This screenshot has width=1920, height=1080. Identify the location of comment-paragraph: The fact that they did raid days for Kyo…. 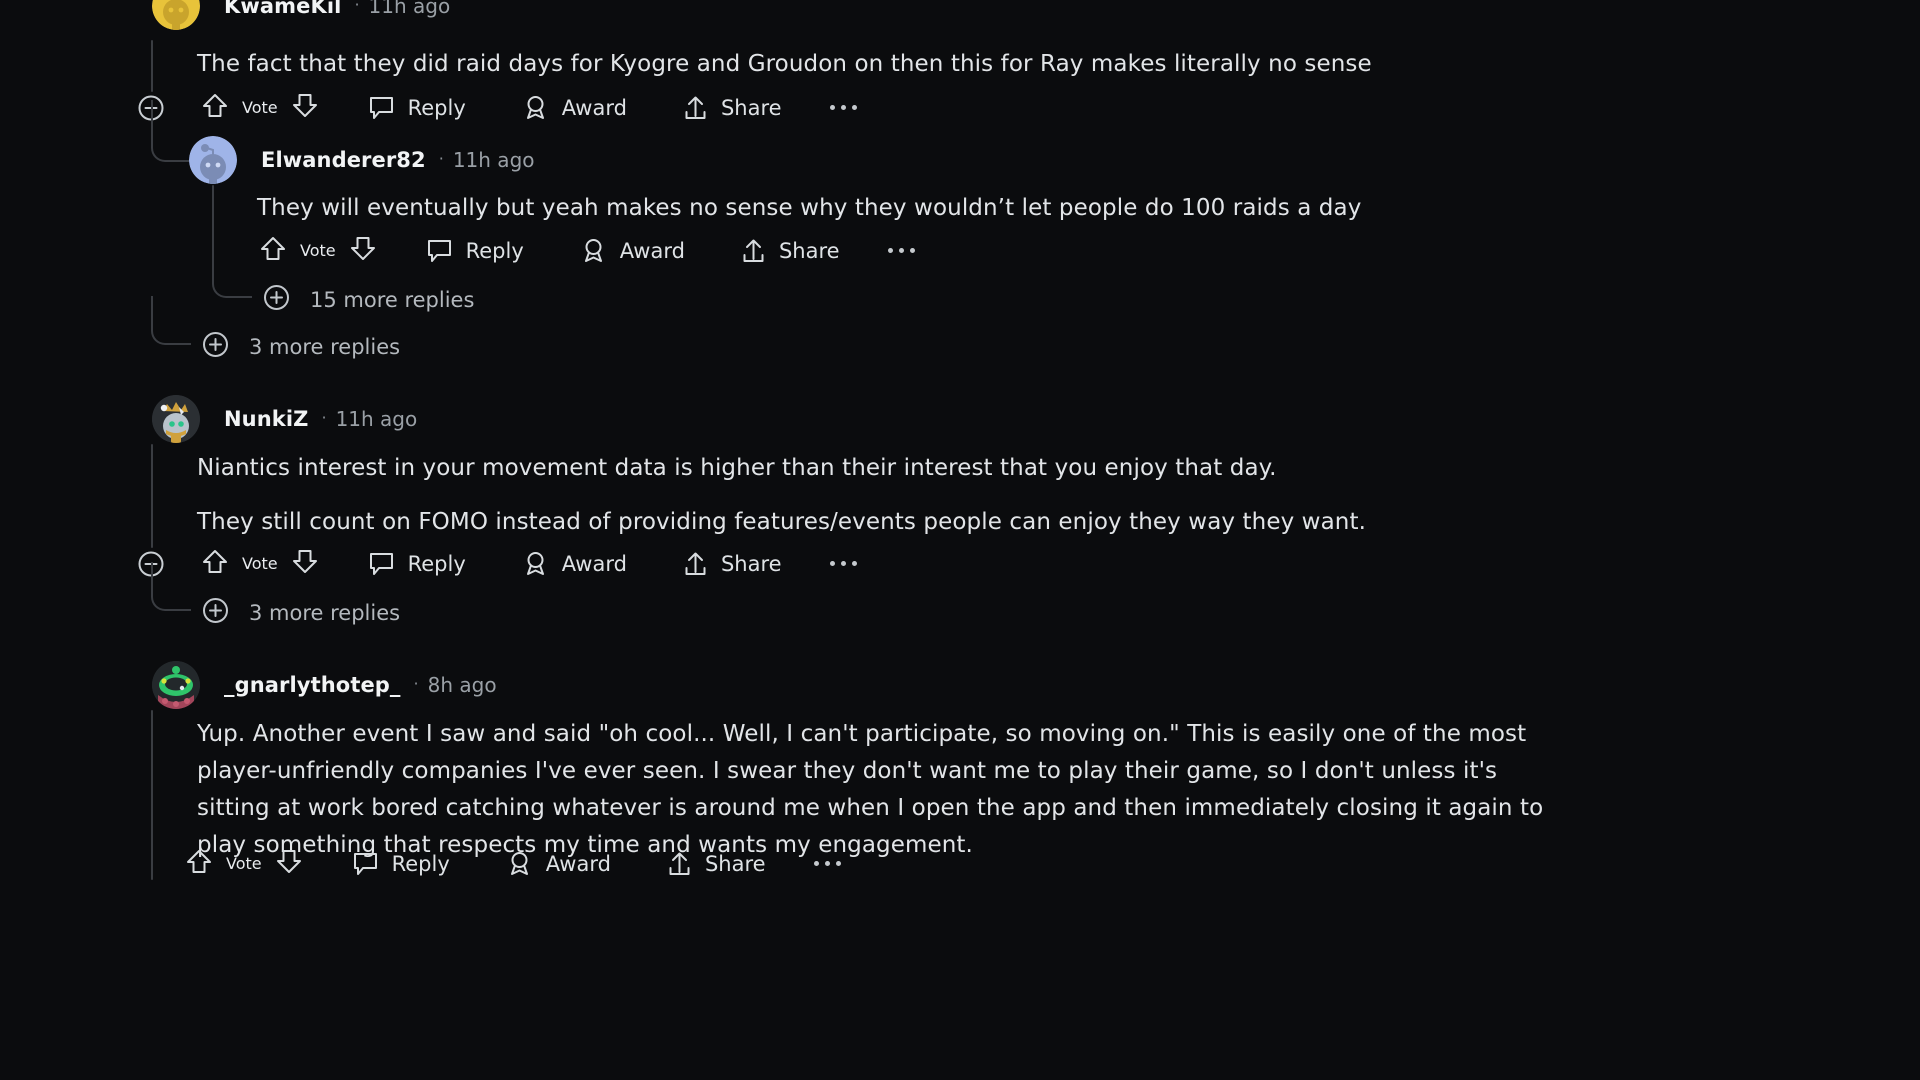
(784, 64).